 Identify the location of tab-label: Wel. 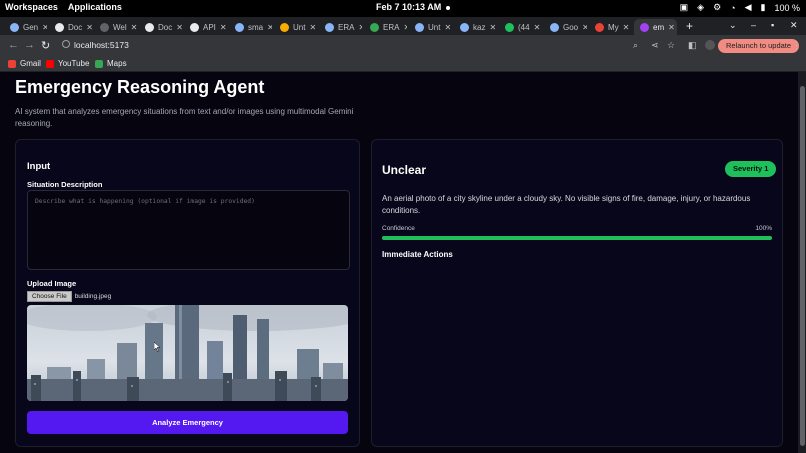
(120, 27).